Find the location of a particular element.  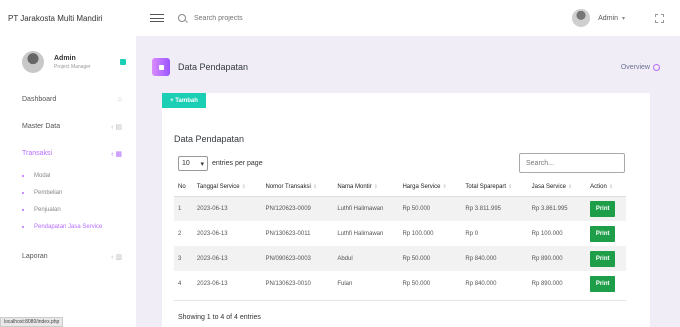

cell-mechanic: Fulan is located at coordinates (345, 283).